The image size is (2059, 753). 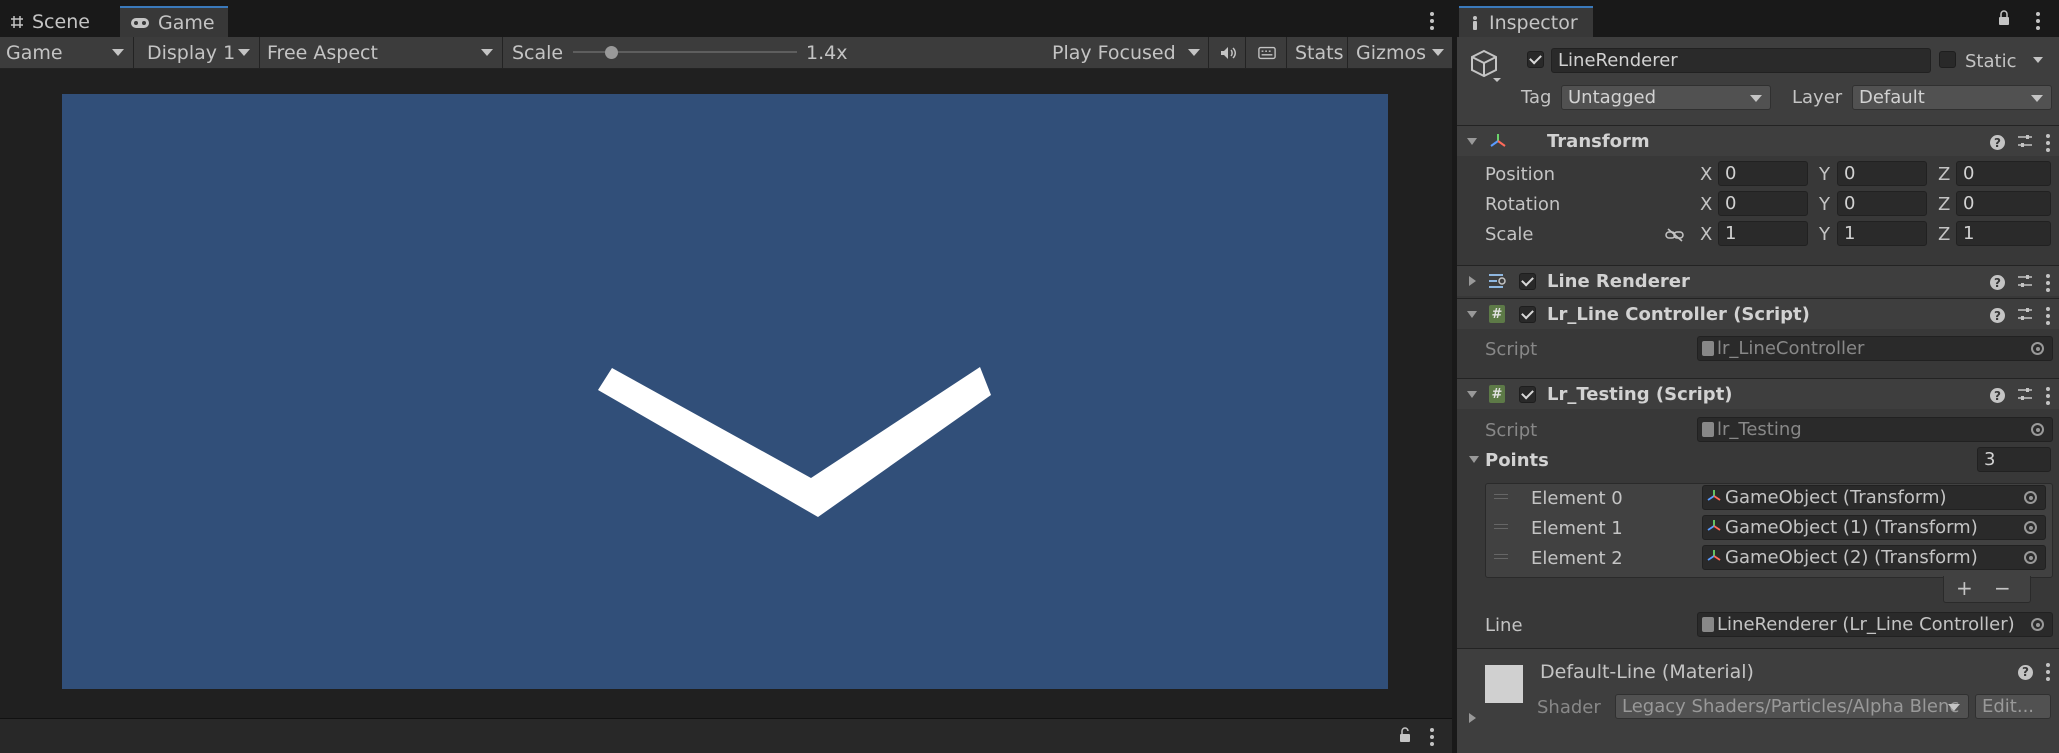 I want to click on scale-slider-thumb, so click(x=611, y=52).